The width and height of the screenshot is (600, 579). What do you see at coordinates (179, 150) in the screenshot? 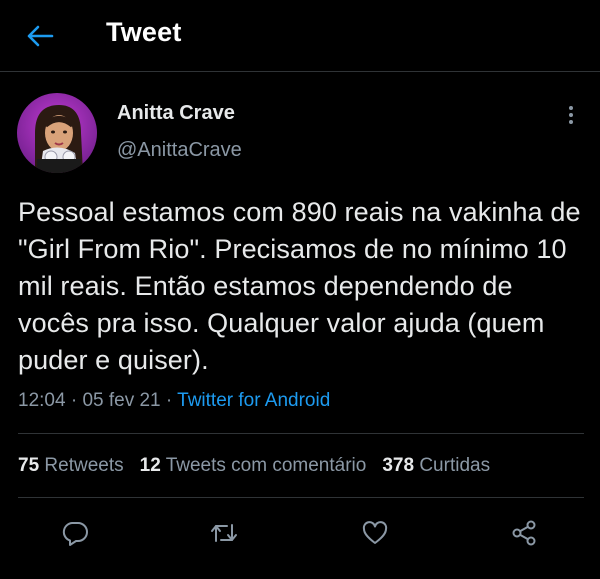
I see `author-handle: @AnittaCrave` at bounding box center [179, 150].